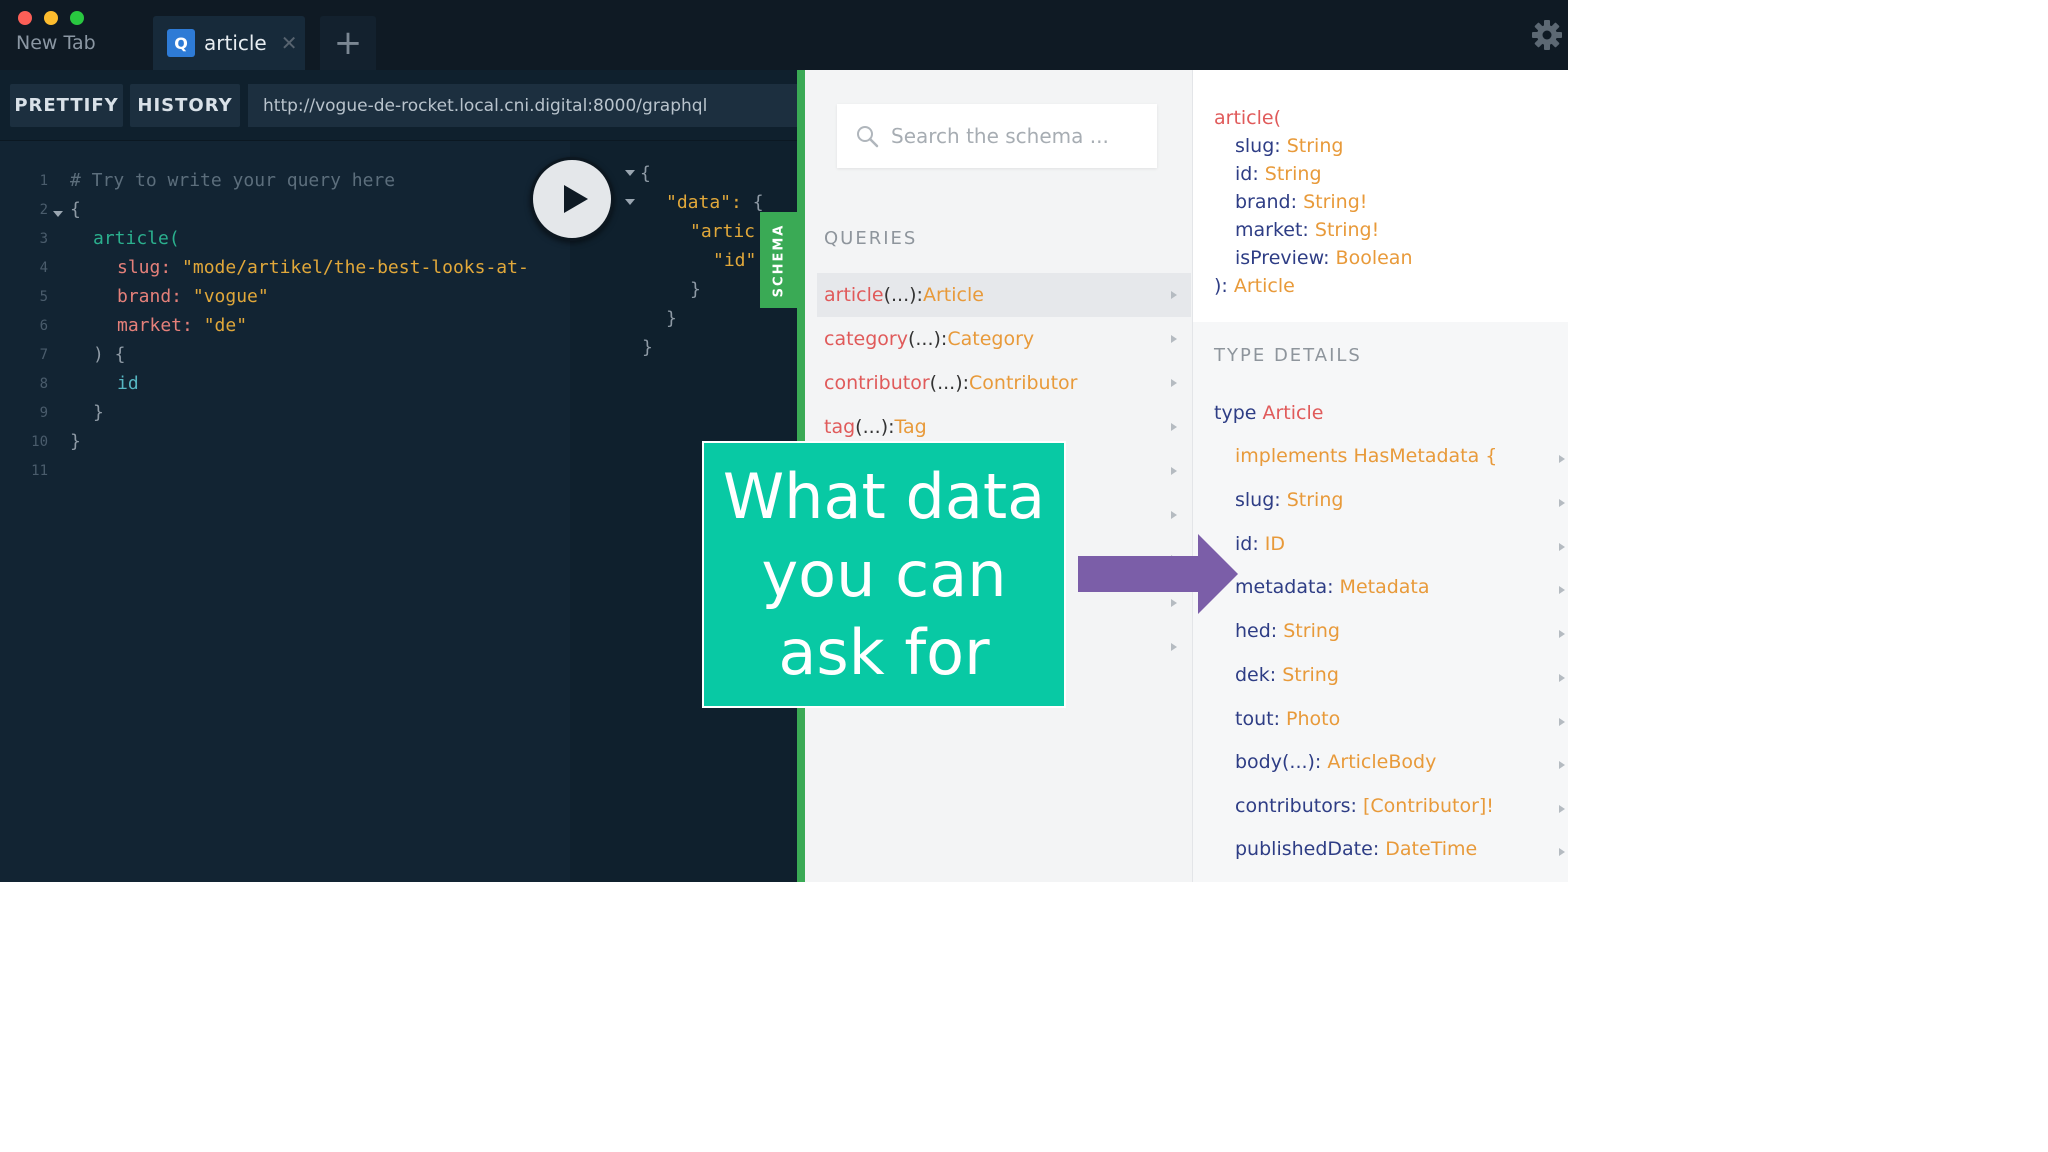  What do you see at coordinates (1291, 456) in the screenshot?
I see `implements-keyword: implements` at bounding box center [1291, 456].